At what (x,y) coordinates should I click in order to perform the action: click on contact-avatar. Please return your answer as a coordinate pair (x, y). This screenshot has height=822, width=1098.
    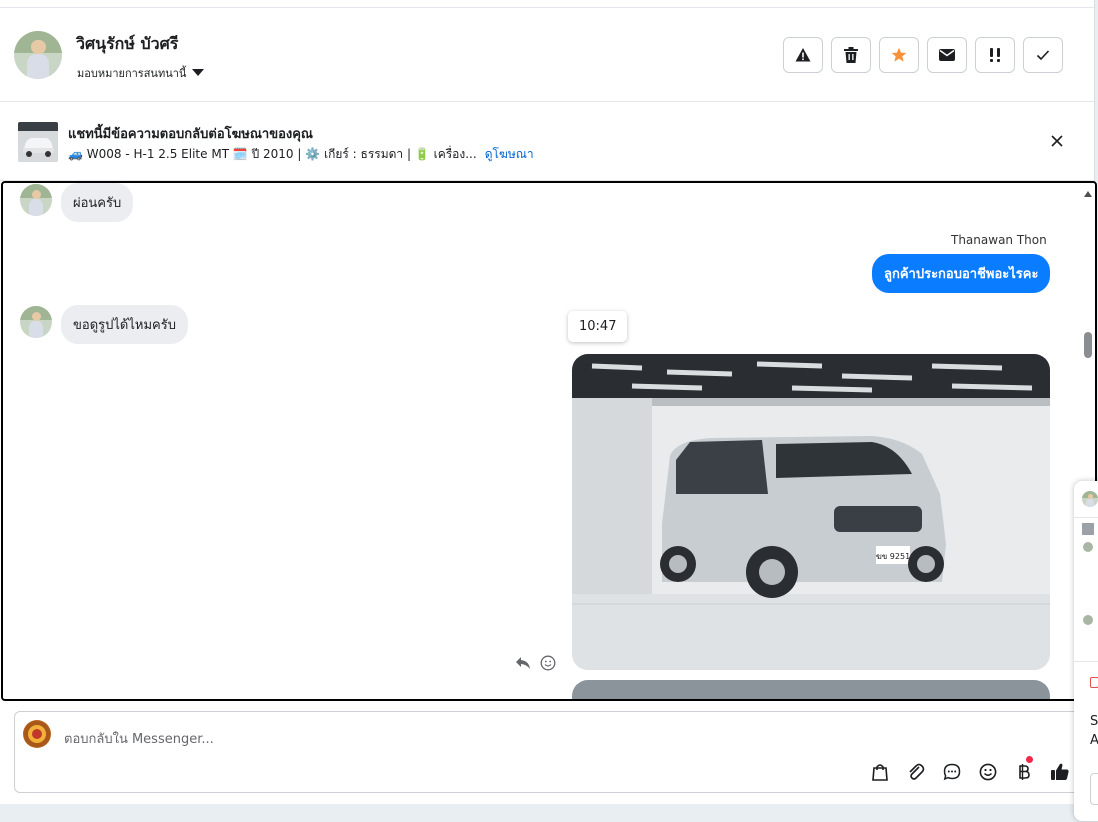
    Looking at the image, I should click on (38, 55).